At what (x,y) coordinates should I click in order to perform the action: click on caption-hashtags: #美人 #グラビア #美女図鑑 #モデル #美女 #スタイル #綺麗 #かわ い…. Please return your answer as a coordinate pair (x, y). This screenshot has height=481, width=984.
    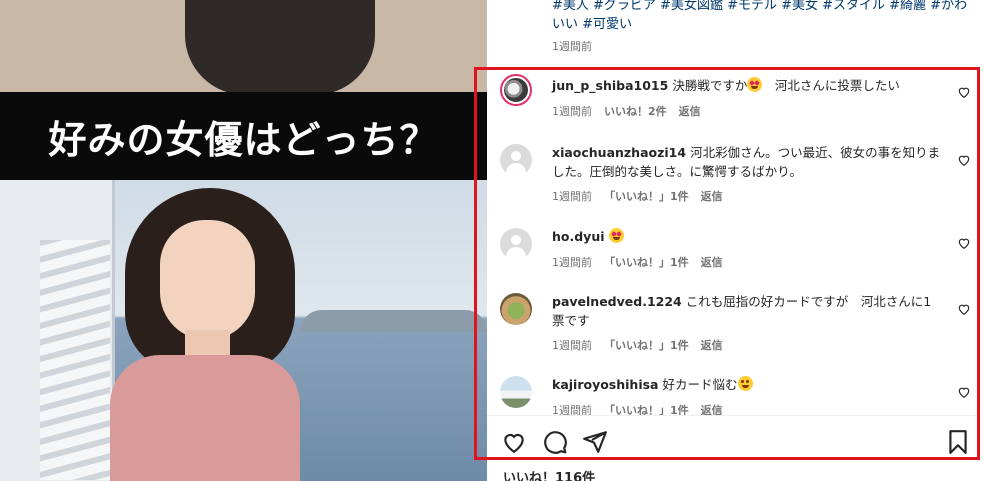
    Looking at the image, I should click on (762, 17).